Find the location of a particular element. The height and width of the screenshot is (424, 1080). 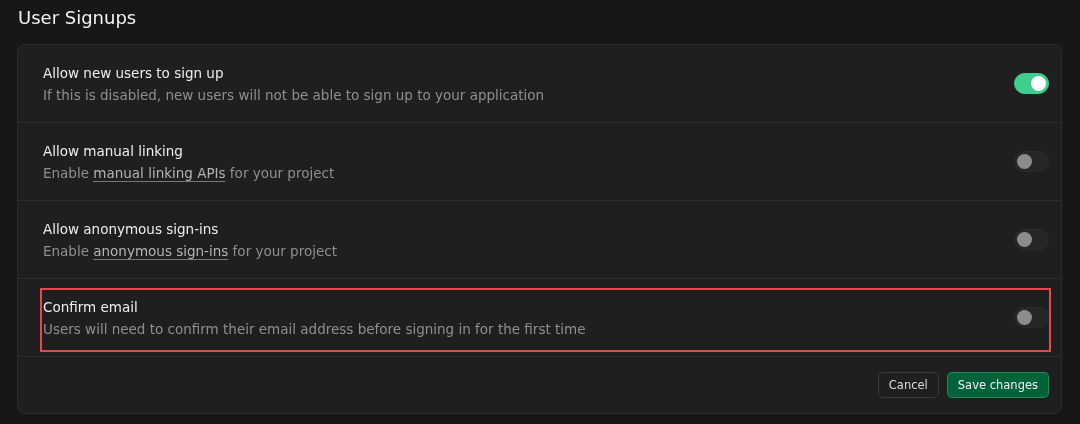

setting-description: Enable anonymous sign-ins for your project is located at coordinates (190, 250).